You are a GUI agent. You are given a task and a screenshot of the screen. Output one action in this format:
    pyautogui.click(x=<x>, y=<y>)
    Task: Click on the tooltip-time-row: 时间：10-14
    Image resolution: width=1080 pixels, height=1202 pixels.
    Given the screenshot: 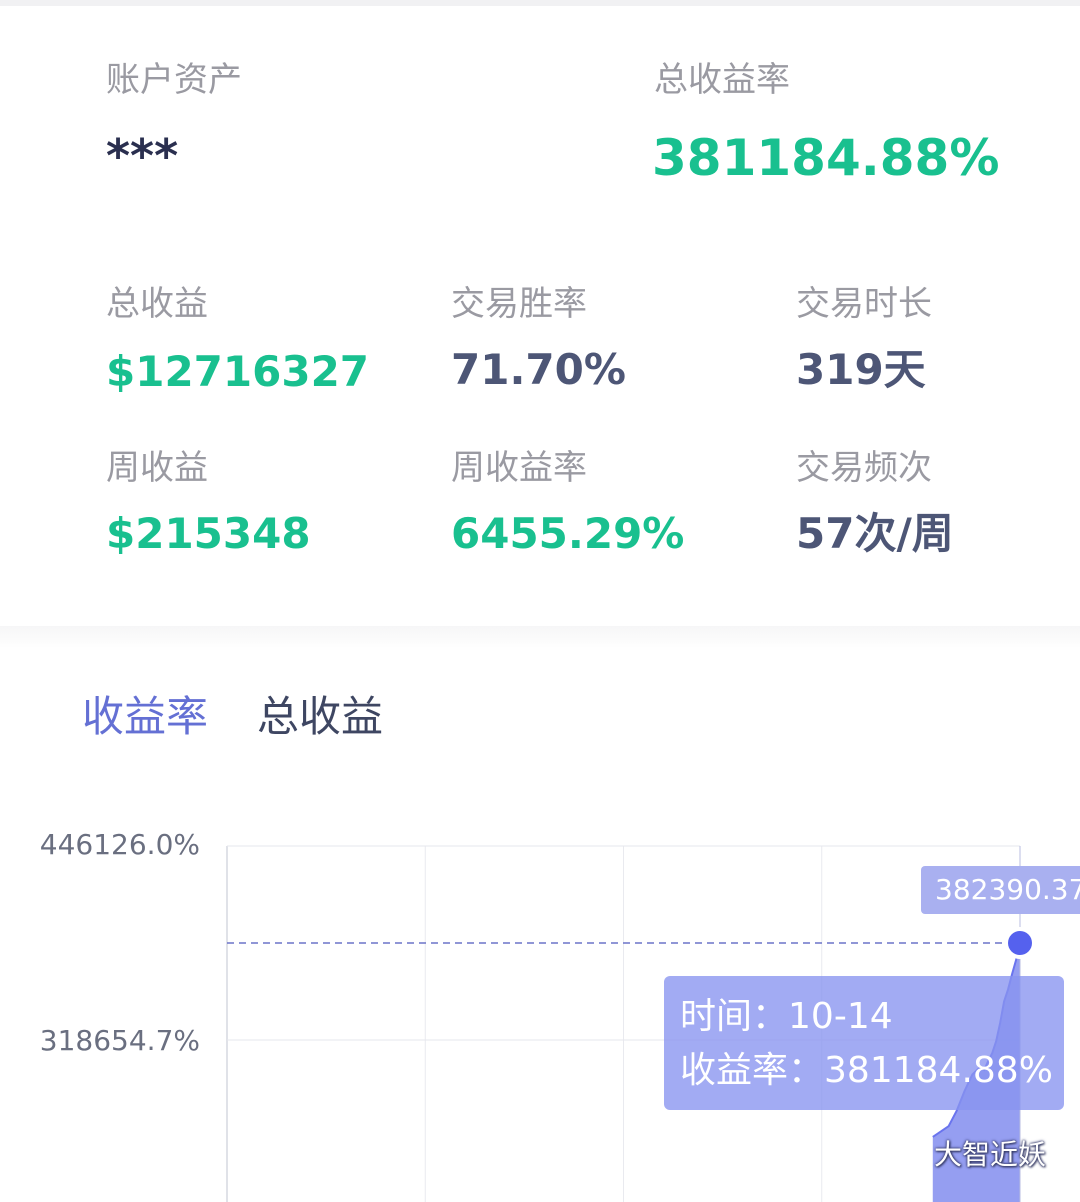 What is the action you would take?
    pyautogui.click(x=786, y=1017)
    